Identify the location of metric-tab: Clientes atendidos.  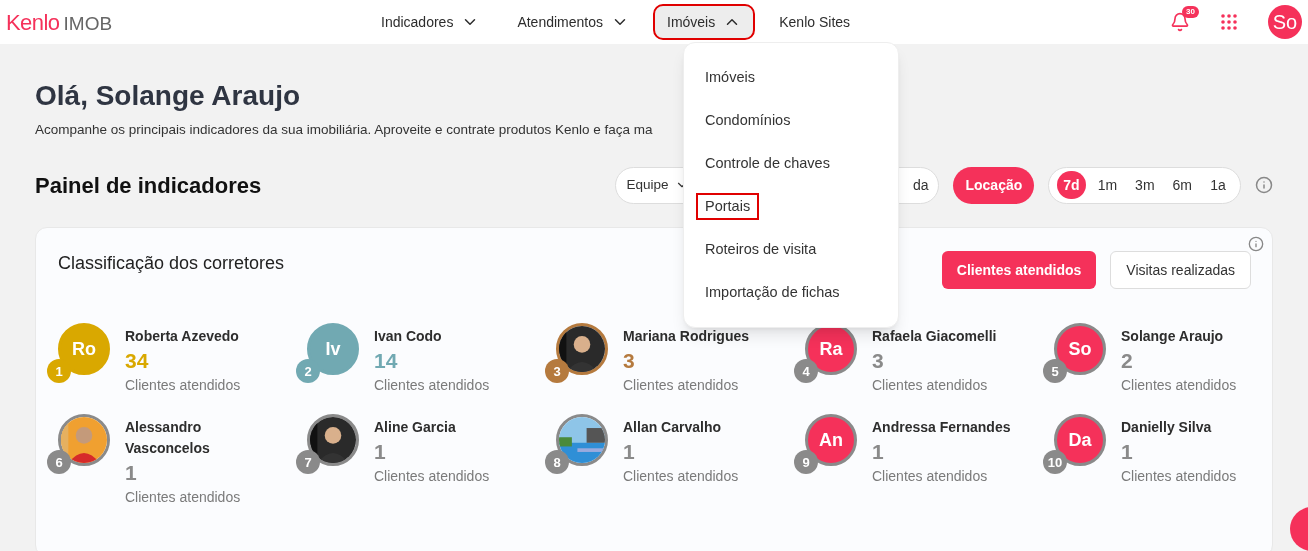
(1019, 270).